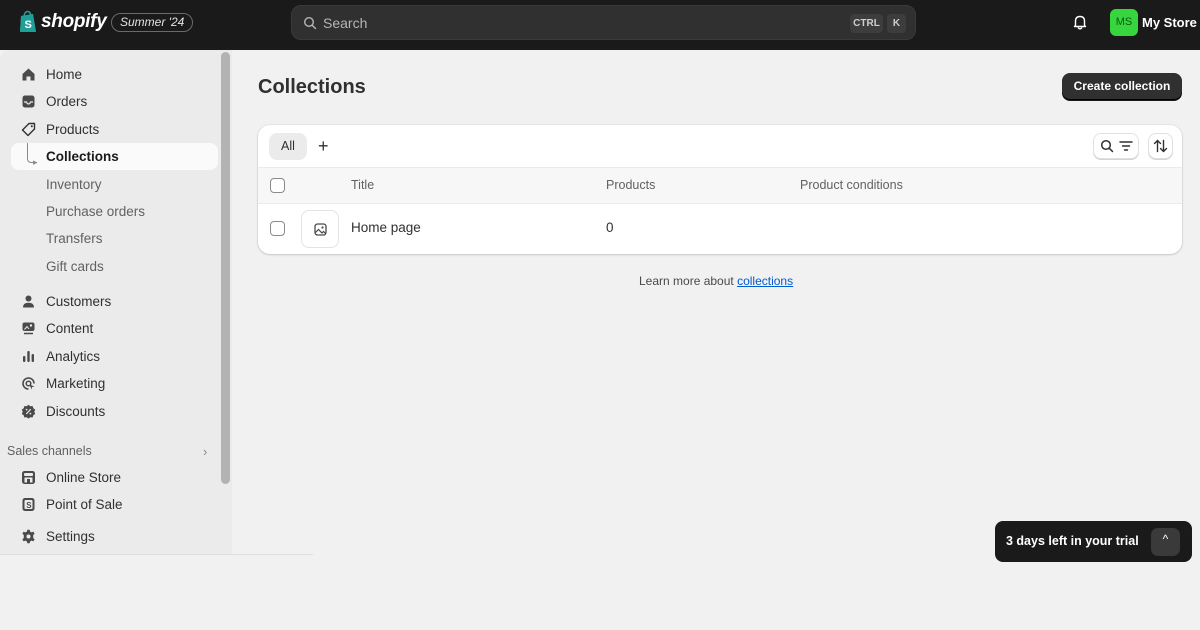  Describe the element at coordinates (73, 129) in the screenshot. I see `sidebar-item-label: Products` at that location.